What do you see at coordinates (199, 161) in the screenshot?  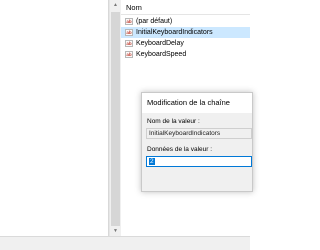 I see `value-data-input: 2` at bounding box center [199, 161].